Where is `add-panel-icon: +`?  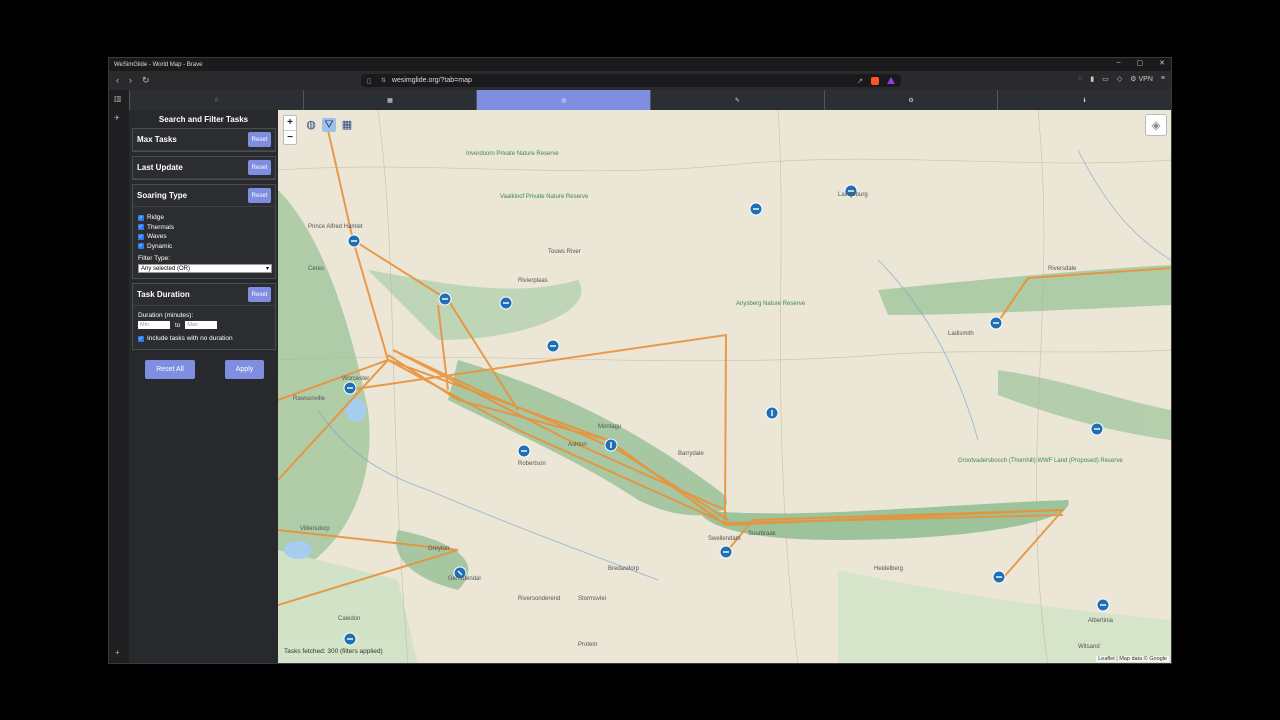 add-panel-icon: + is located at coordinates (117, 652).